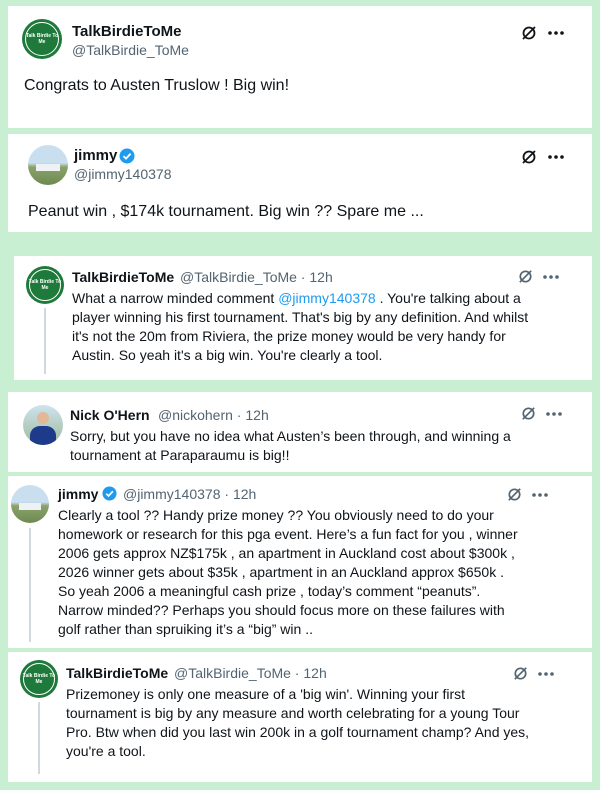 The width and height of the screenshot is (600, 790). I want to click on author-meta: @nickohern · 12h, so click(213, 415).